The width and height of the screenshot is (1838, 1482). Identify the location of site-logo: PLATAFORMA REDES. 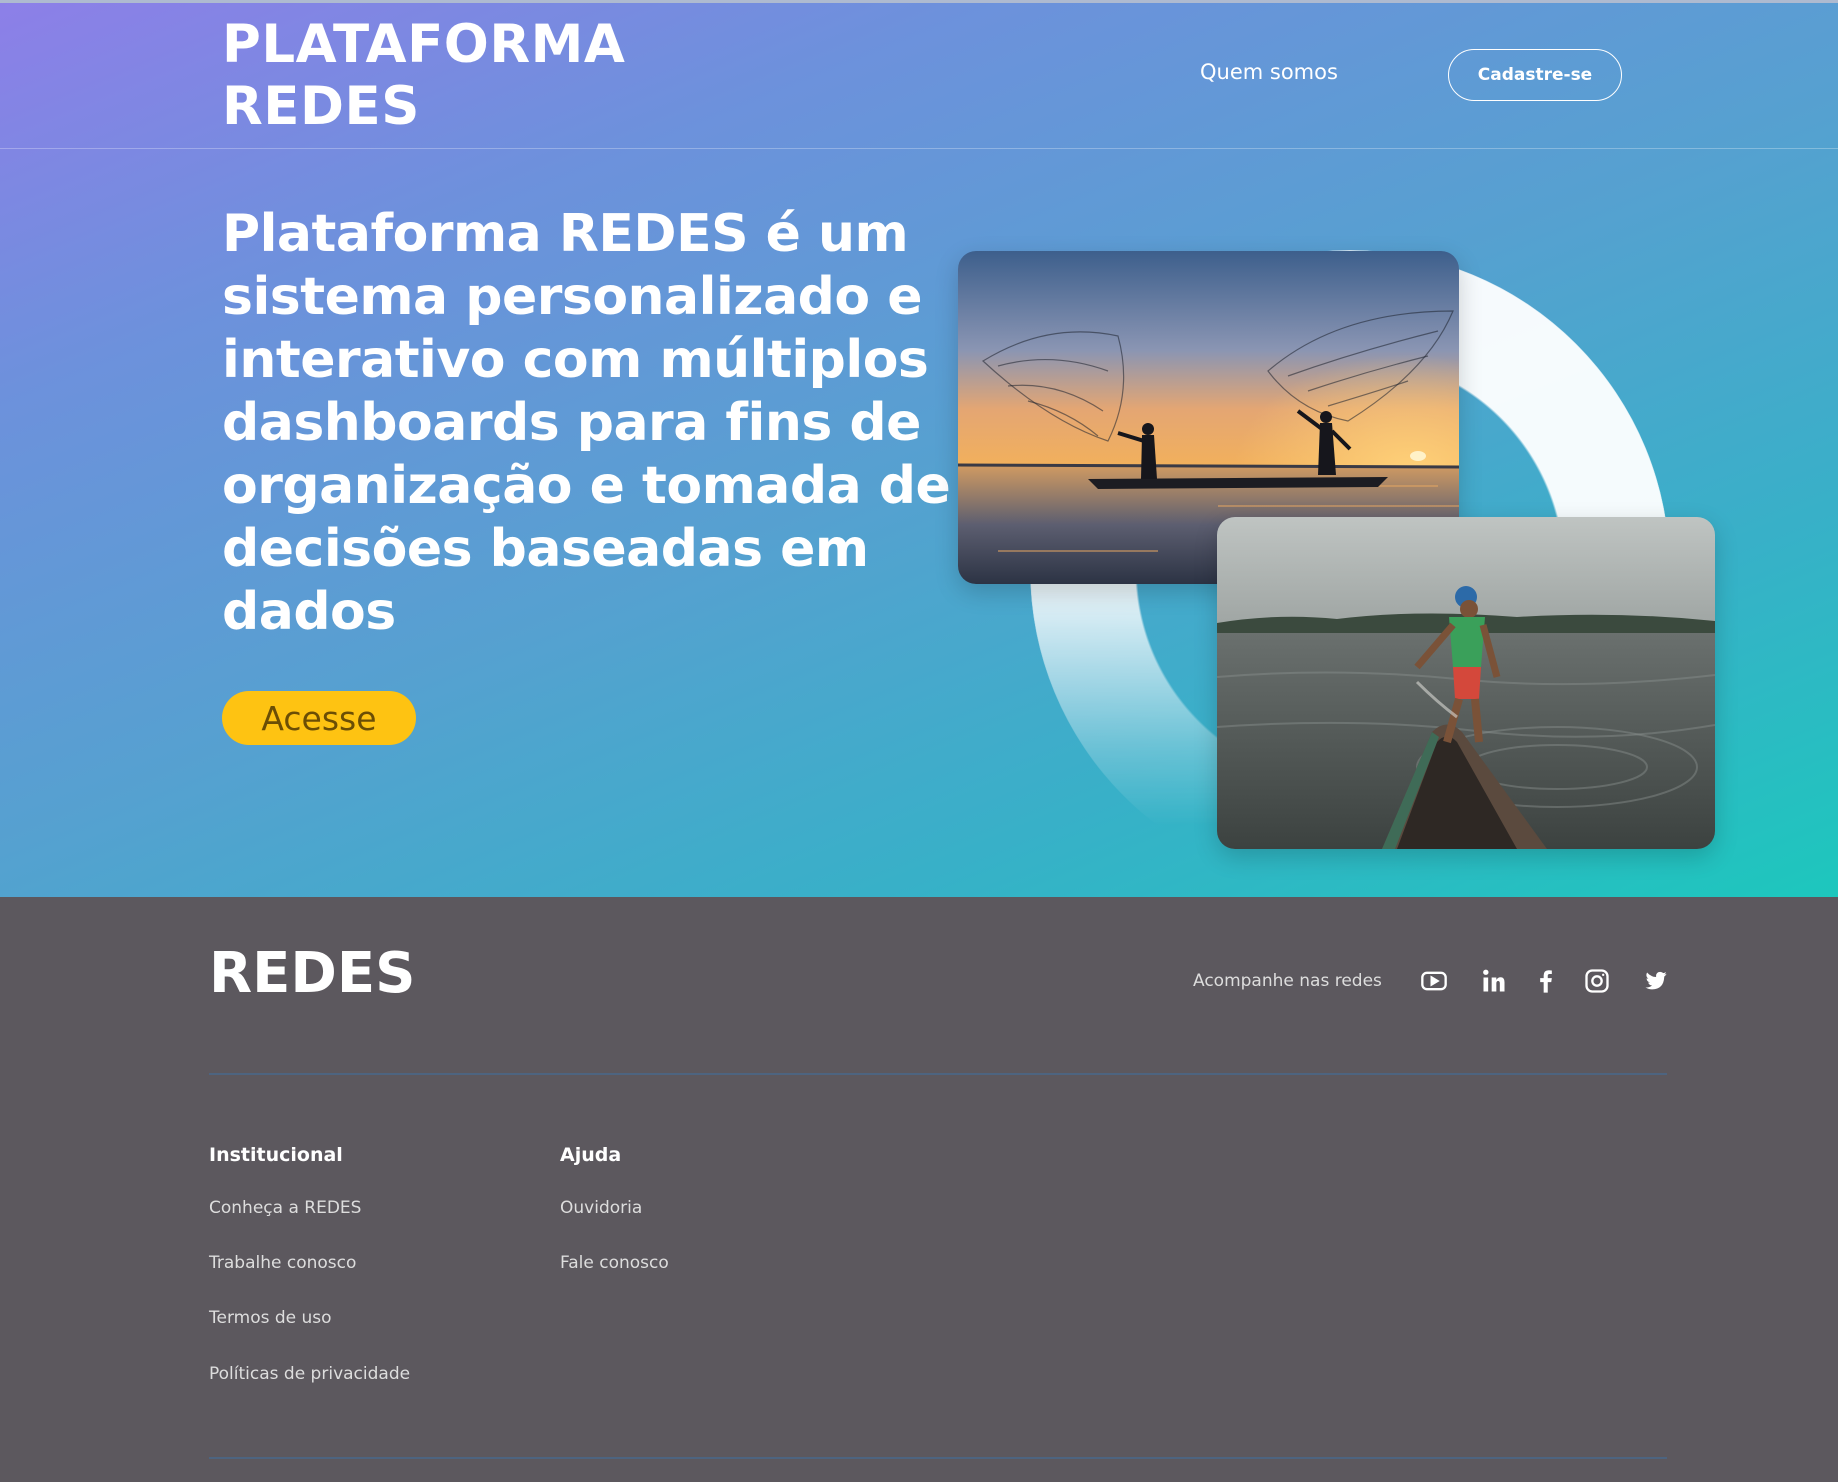
(423, 76).